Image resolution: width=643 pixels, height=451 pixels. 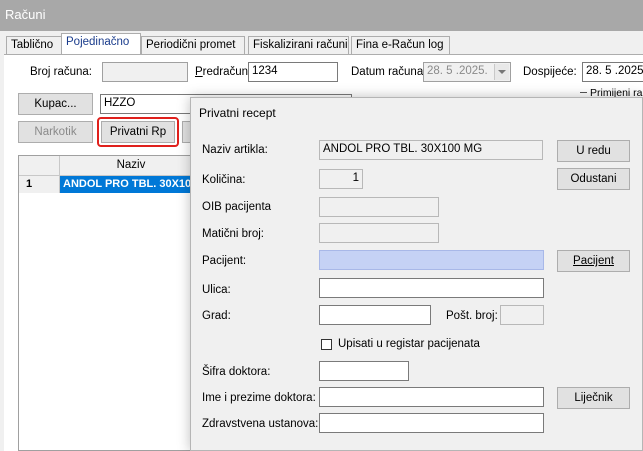 What do you see at coordinates (431, 260) in the screenshot?
I see `pacijent-field` at bounding box center [431, 260].